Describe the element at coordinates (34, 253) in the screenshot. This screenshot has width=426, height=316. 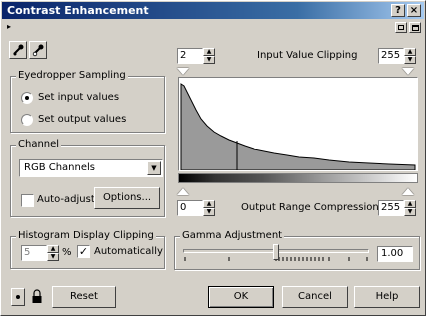
I see `histogram-clipping-value: 5` at that location.